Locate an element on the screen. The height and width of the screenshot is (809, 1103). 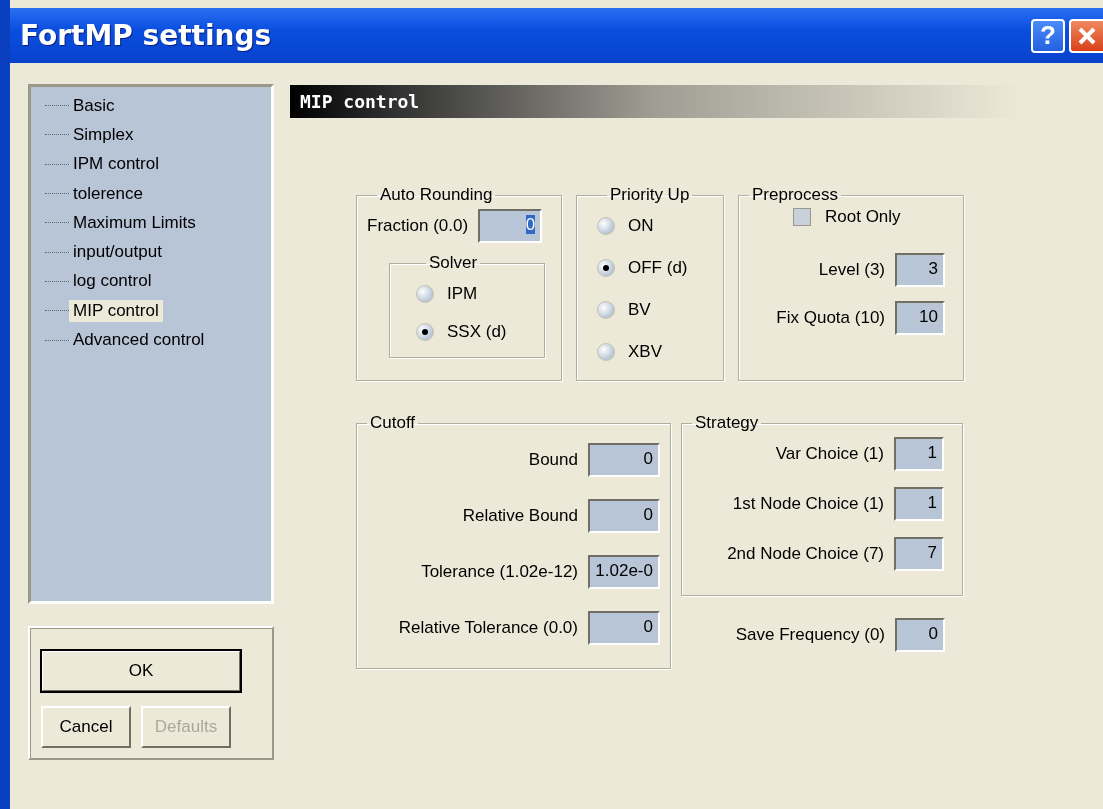
close-icon is located at coordinates (1087, 35).